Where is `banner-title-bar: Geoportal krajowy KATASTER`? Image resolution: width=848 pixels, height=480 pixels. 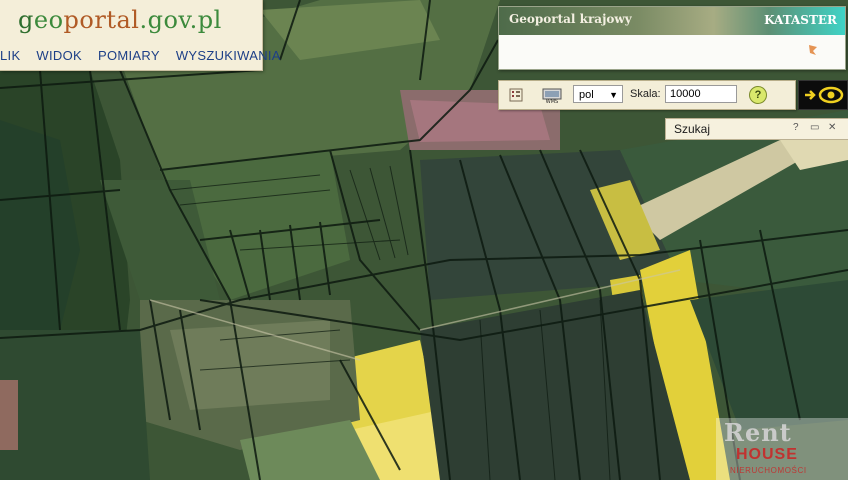 banner-title-bar: Geoportal krajowy KATASTER is located at coordinates (672, 21).